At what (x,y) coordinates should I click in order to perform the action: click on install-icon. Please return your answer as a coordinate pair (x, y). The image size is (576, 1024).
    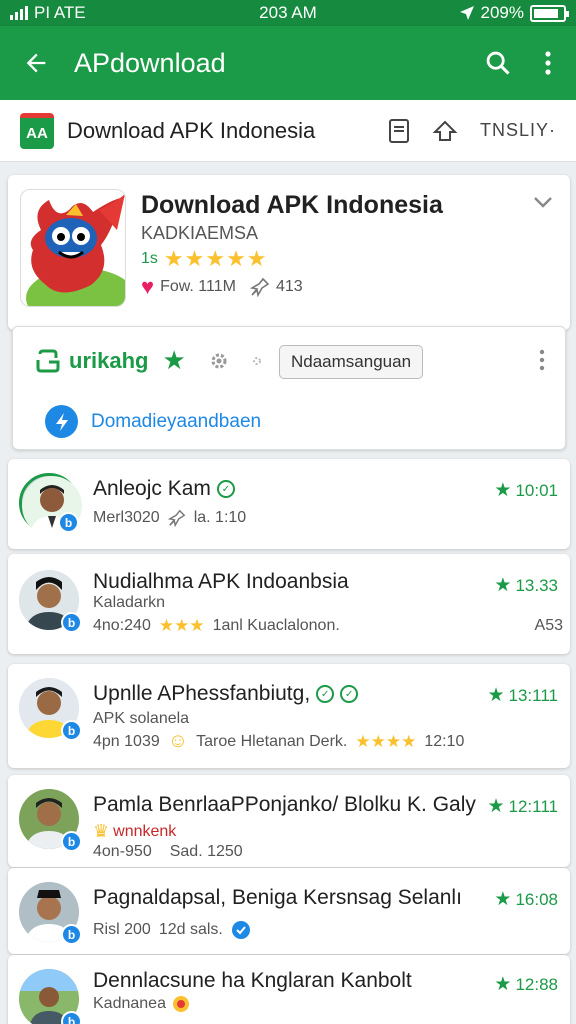
    Looking at the image, I should click on (48, 360).